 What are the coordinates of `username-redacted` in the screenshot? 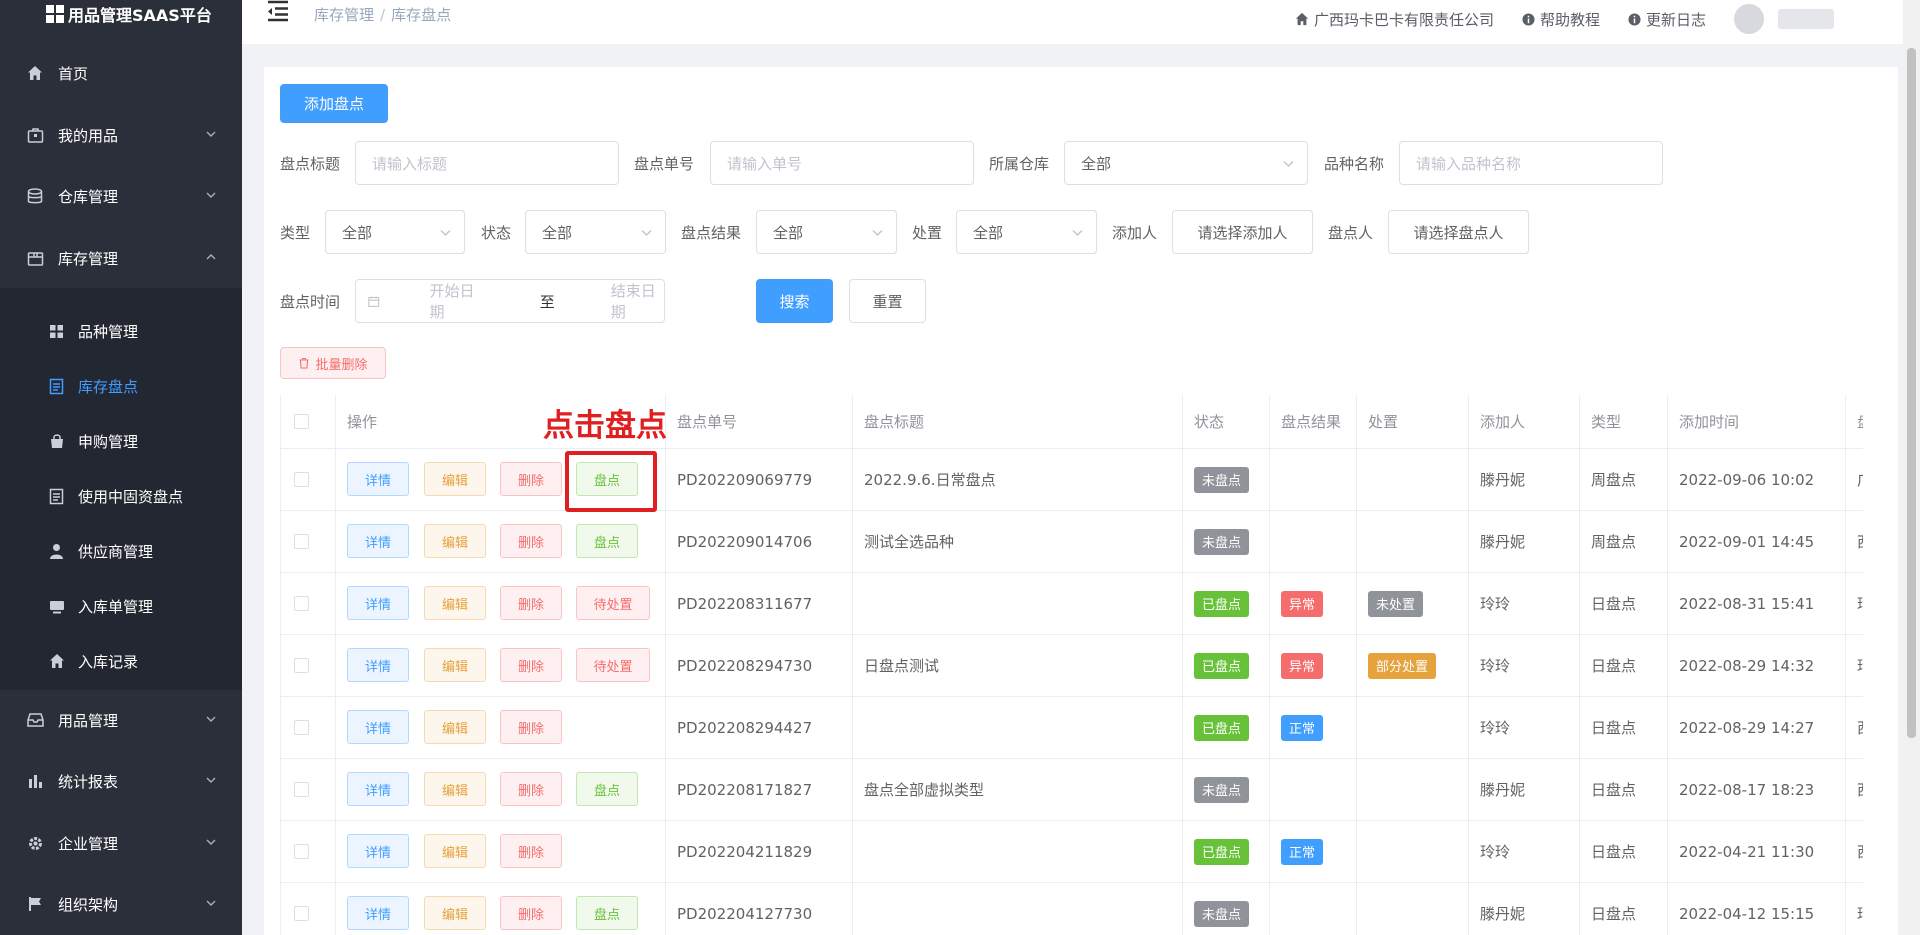 It's located at (1806, 19).